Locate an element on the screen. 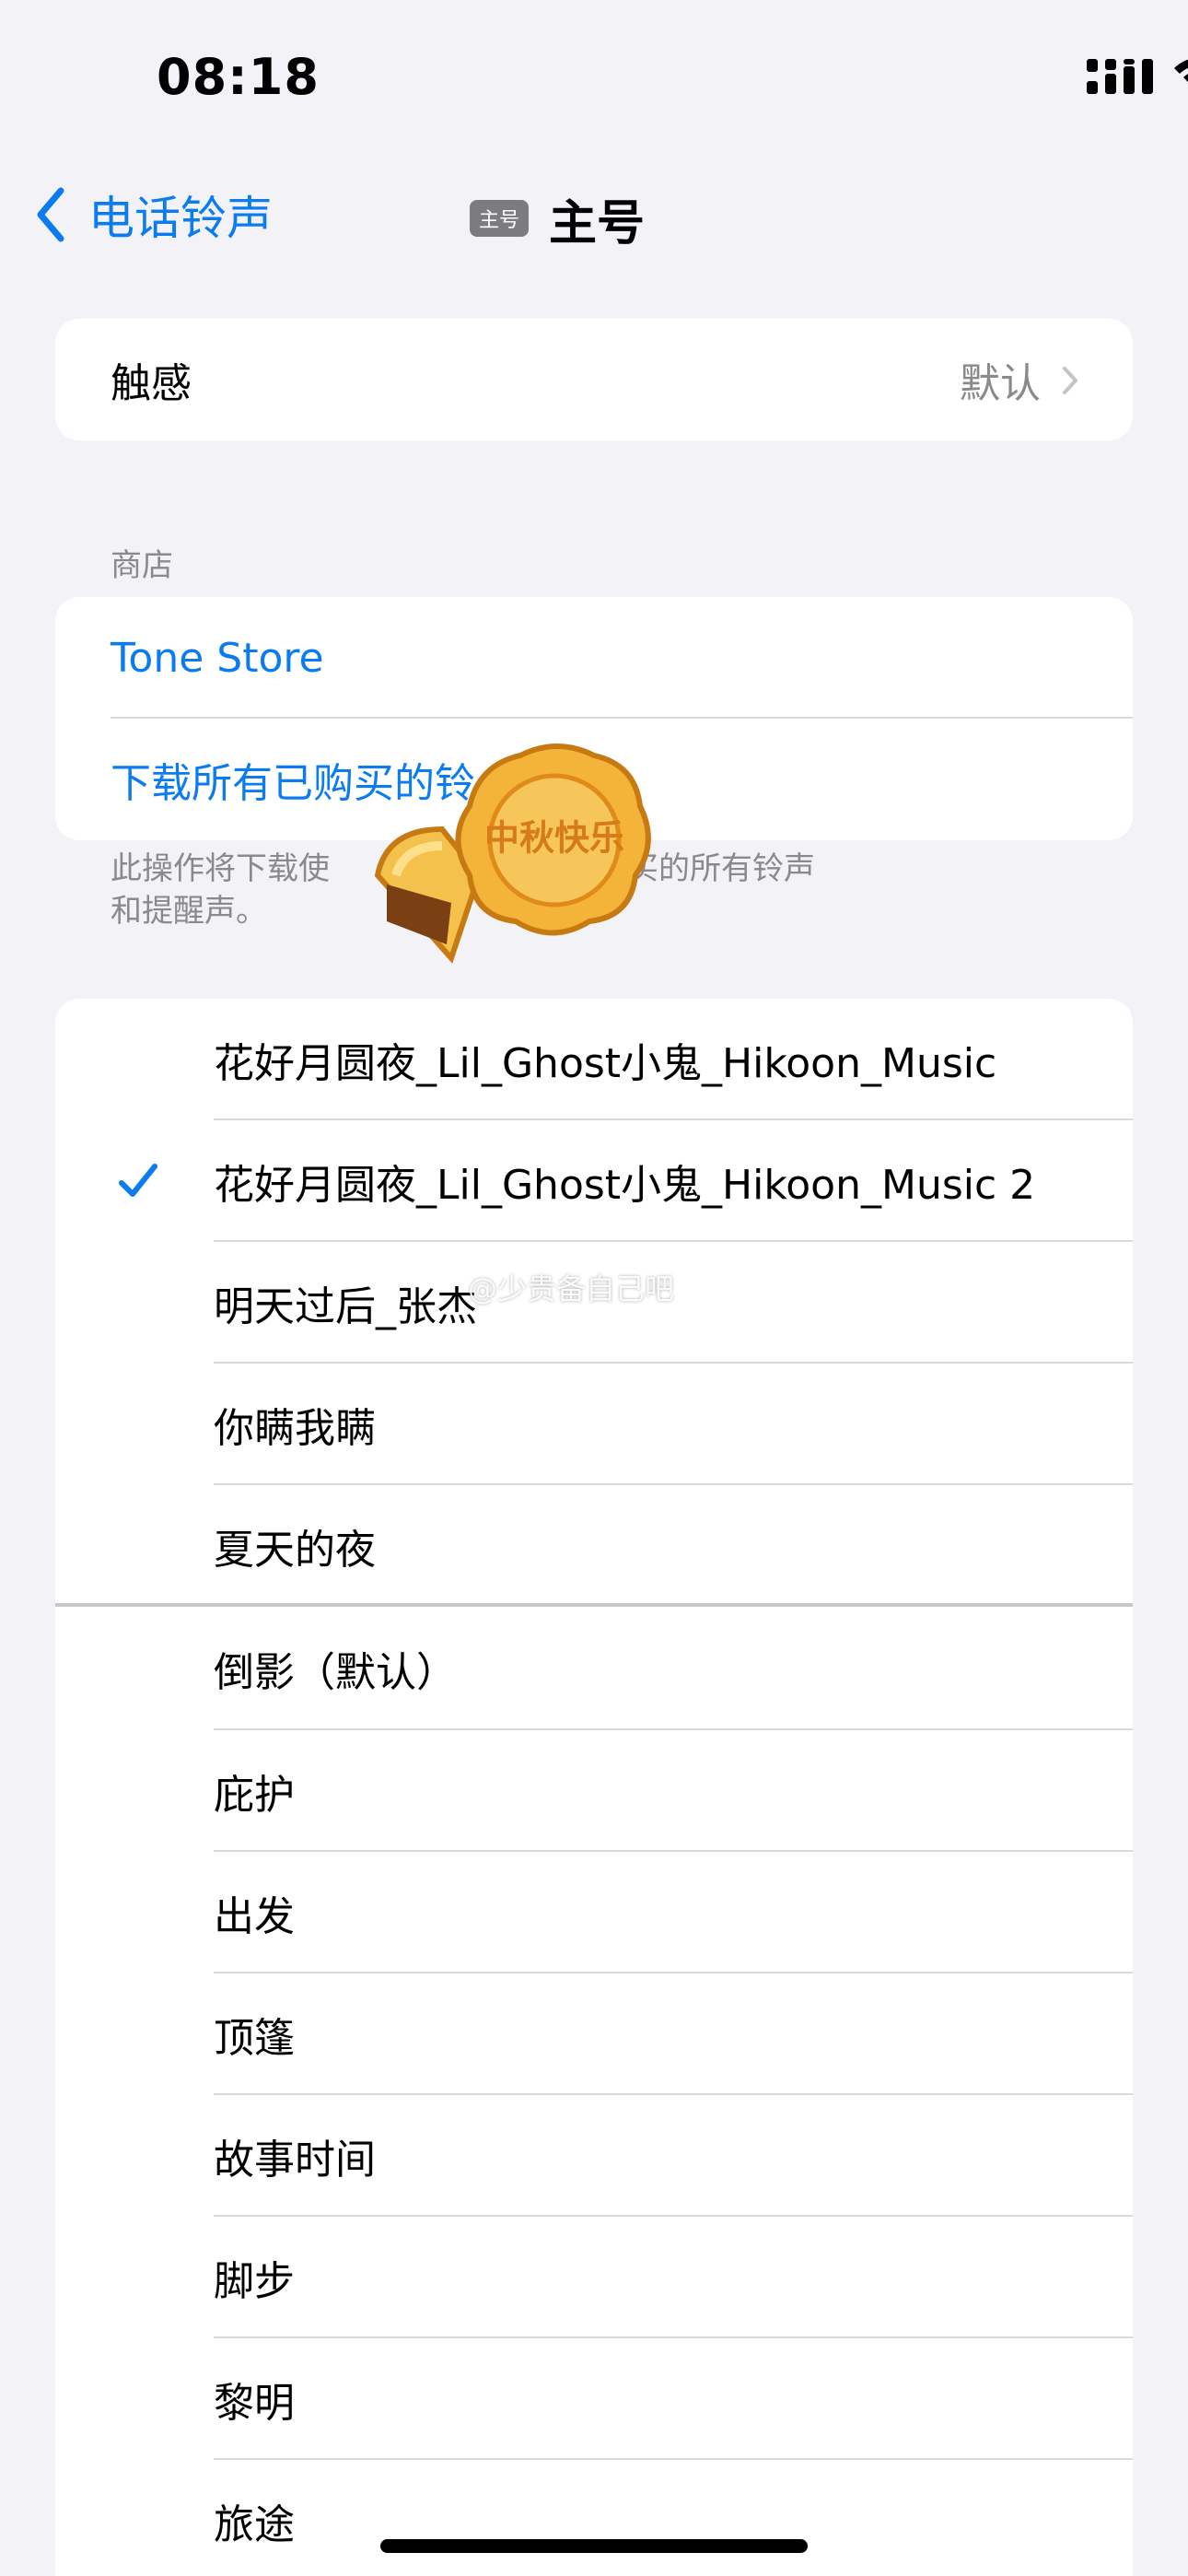 Image resolution: width=1188 pixels, height=2576 pixels. haptics-row: 触感 默认 is located at coordinates (594, 379).